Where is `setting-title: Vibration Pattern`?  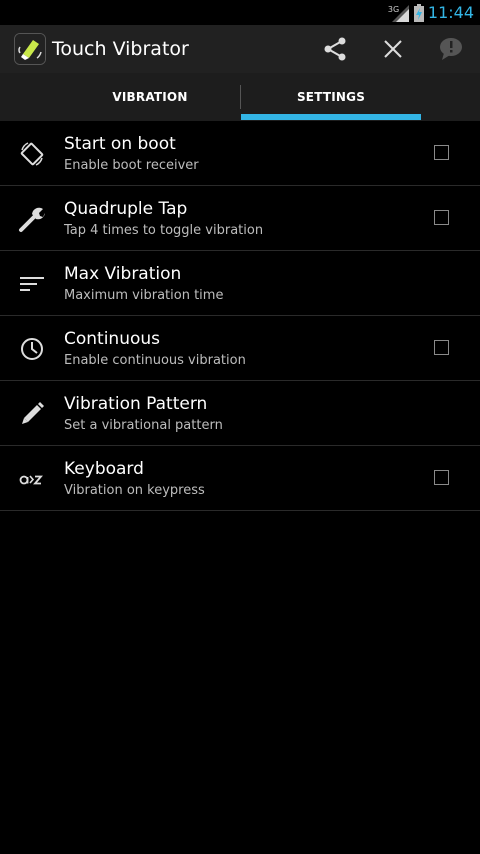
setting-title: Vibration Pattern is located at coordinates (136, 404).